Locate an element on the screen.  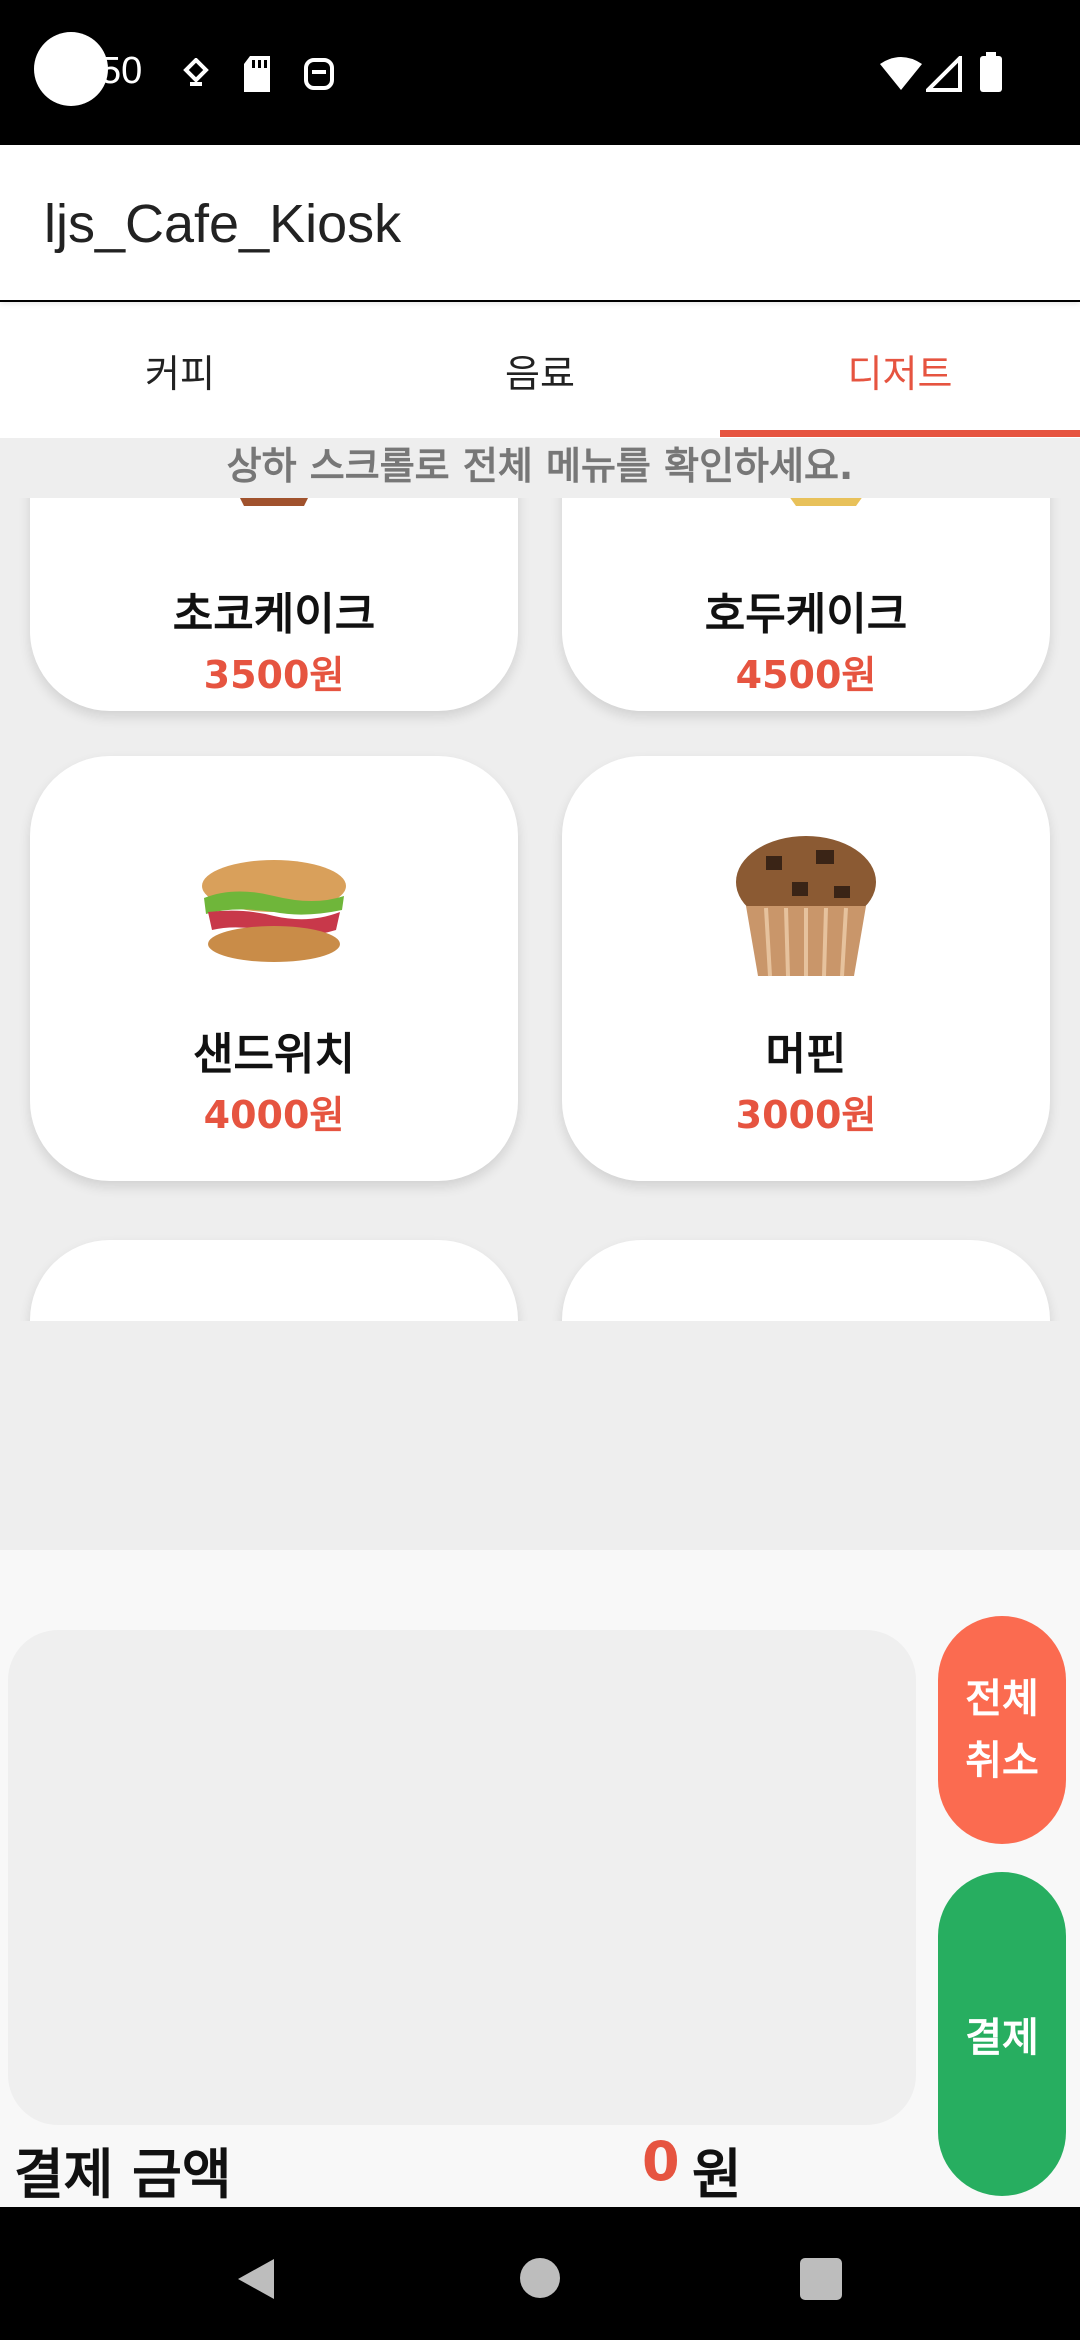
cancel-all-button: 전체 취소 is located at coordinates (1002, 1730).